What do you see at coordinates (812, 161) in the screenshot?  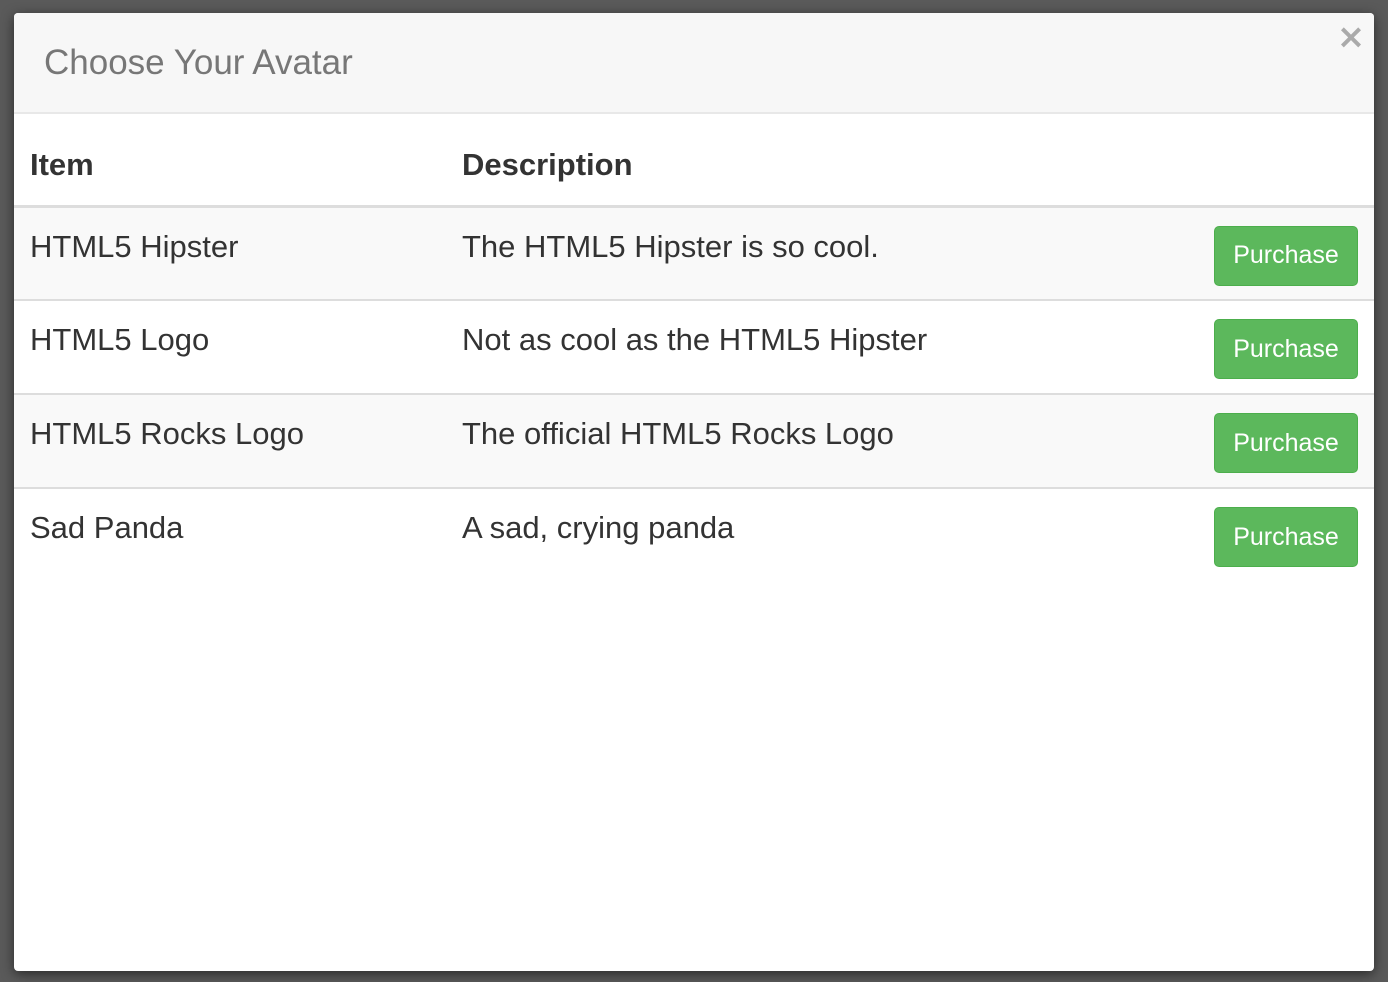 I see `column-header-description: Description` at bounding box center [812, 161].